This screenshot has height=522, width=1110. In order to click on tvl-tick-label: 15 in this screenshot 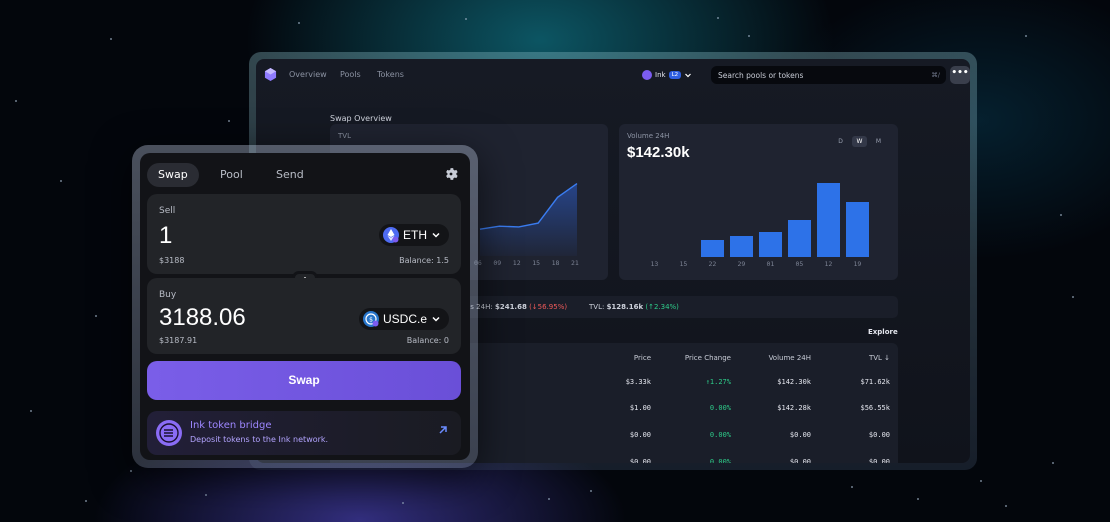, I will do `click(536, 263)`.